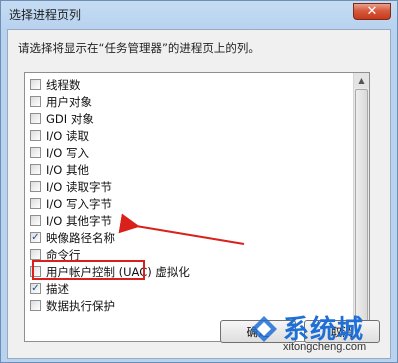 This screenshot has width=398, height=363. Describe the element at coordinates (325, 347) in the screenshot. I see `watermark-url: xitongcheng.com` at that location.